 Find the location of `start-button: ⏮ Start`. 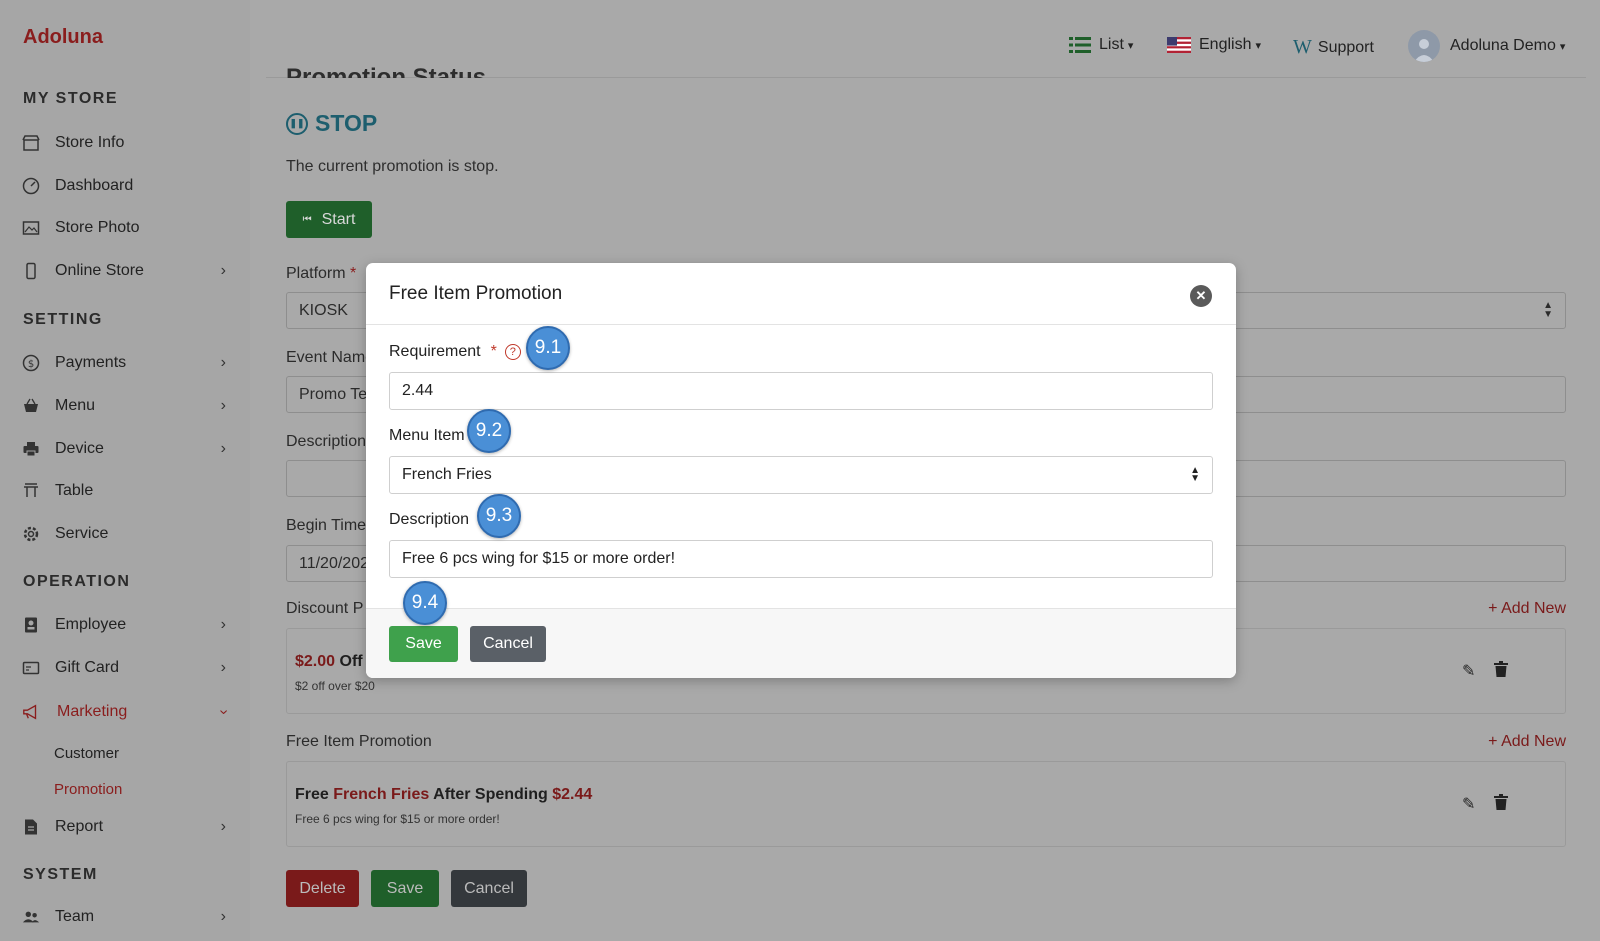

start-button: ⏮ Start is located at coordinates (329, 219).